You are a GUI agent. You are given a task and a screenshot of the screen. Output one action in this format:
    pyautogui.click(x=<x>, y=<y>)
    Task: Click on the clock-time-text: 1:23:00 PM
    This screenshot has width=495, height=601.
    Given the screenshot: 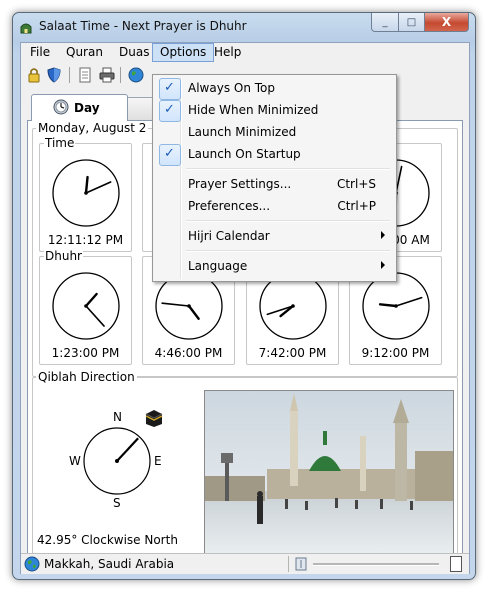 What is the action you would take?
    pyautogui.click(x=85, y=353)
    